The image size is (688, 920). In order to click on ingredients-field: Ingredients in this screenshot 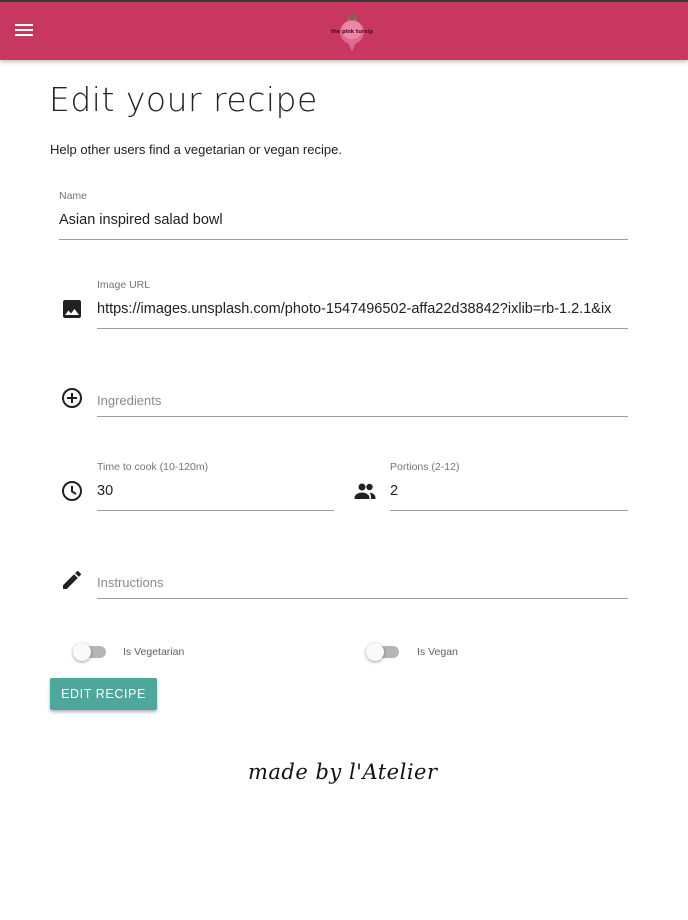, I will do `click(362, 401)`.